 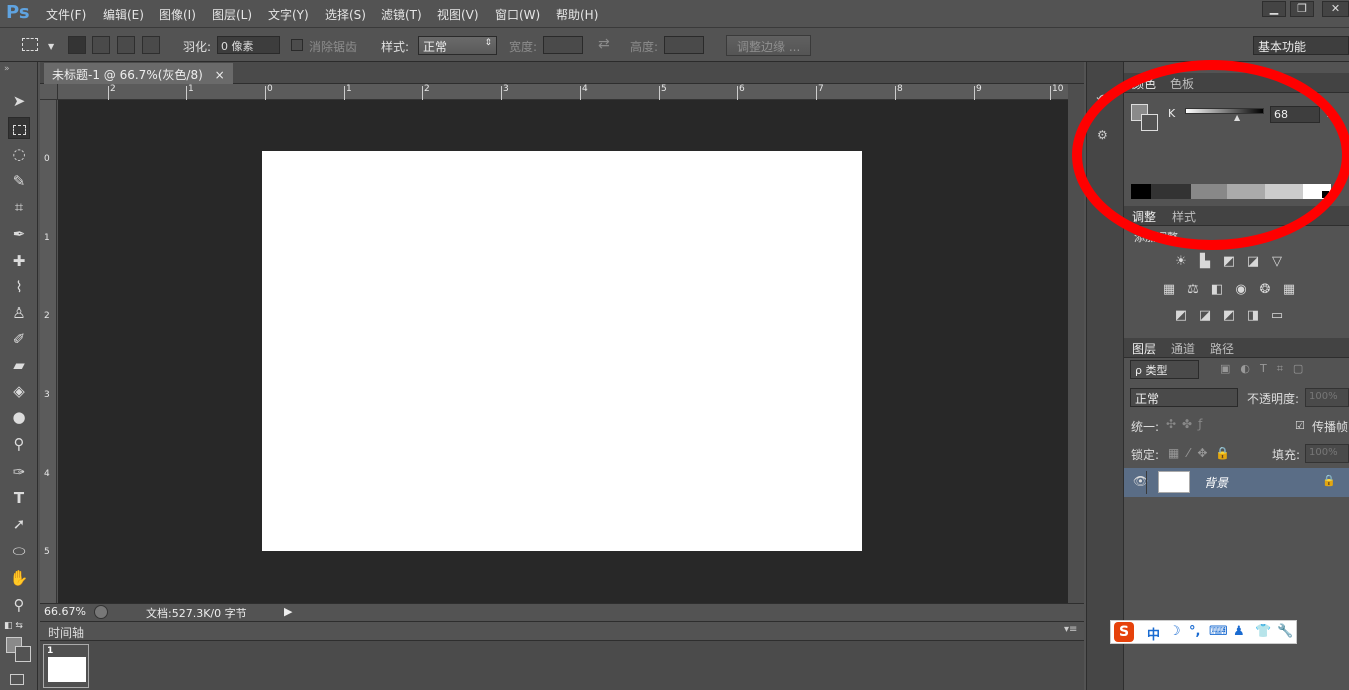 I want to click on vibrance-icon: ▽, so click(x=1277, y=262).